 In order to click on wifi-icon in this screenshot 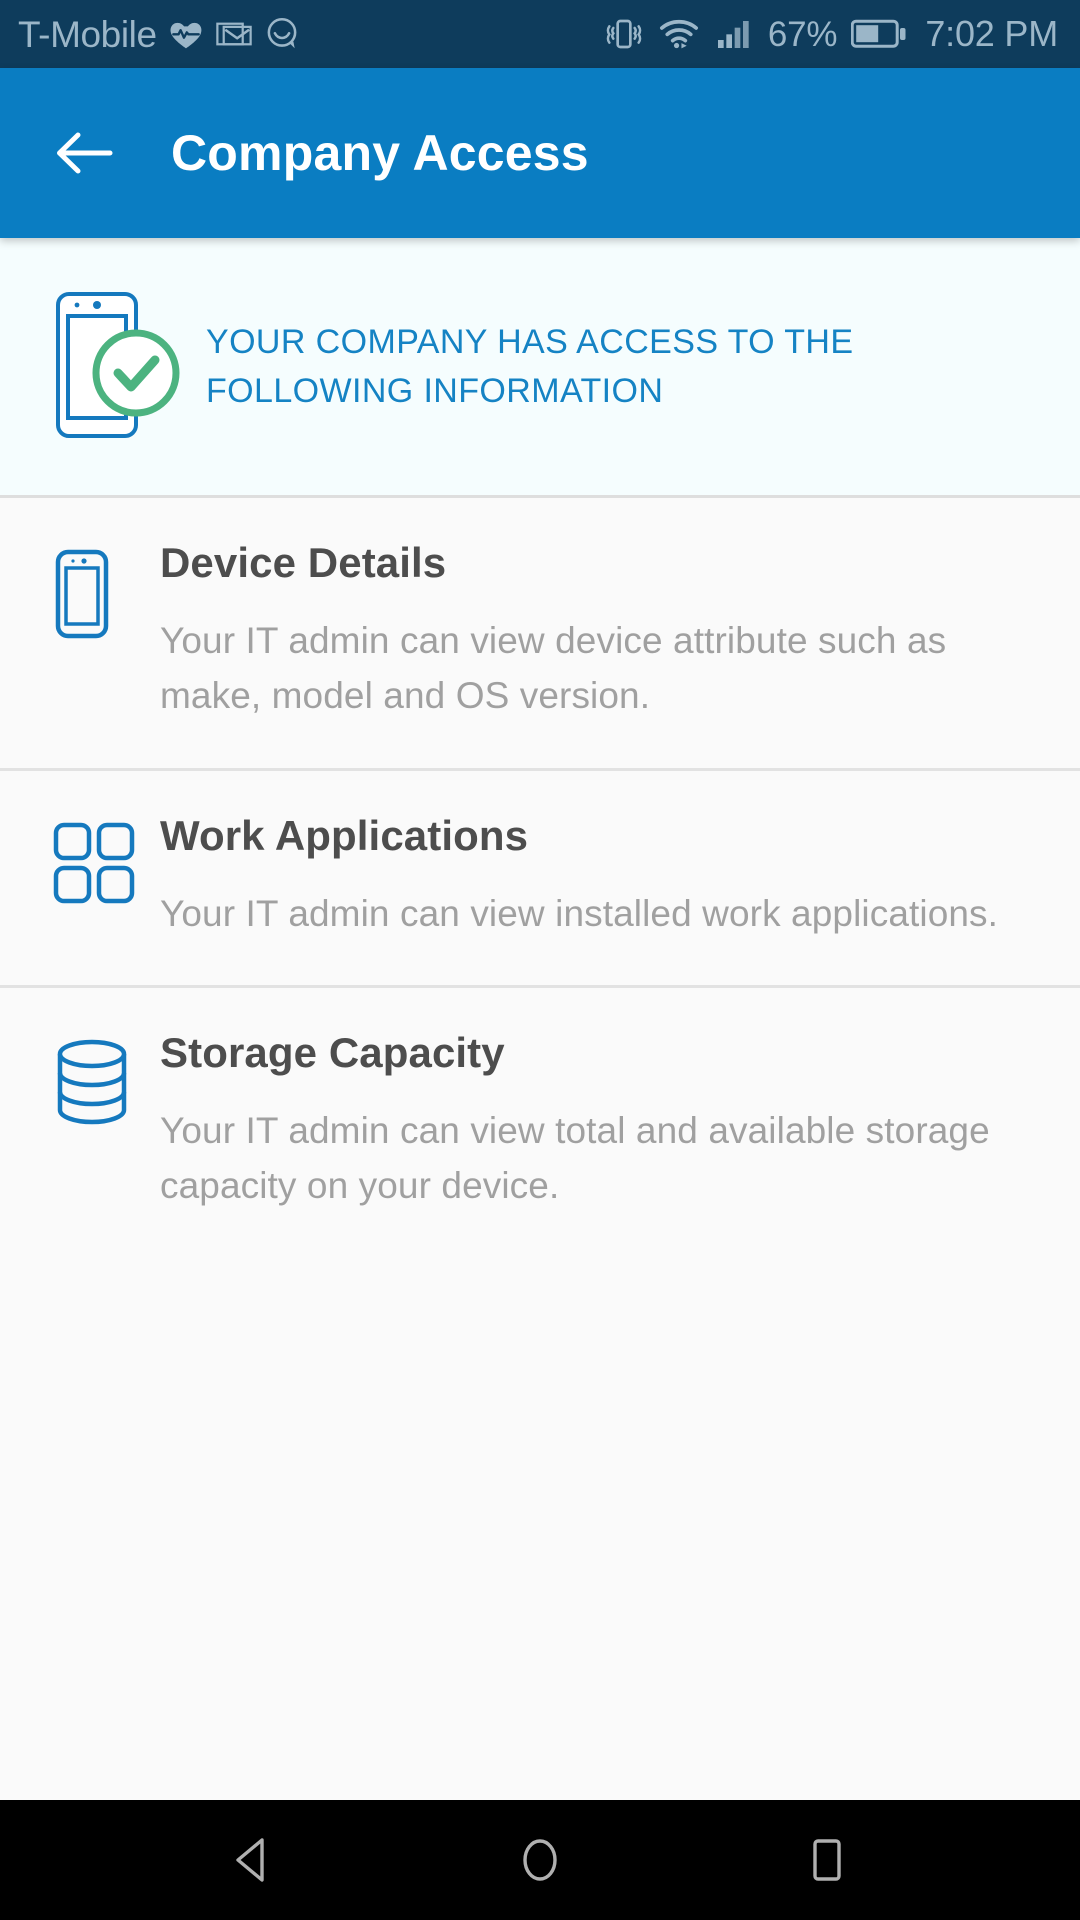, I will do `click(679, 34)`.